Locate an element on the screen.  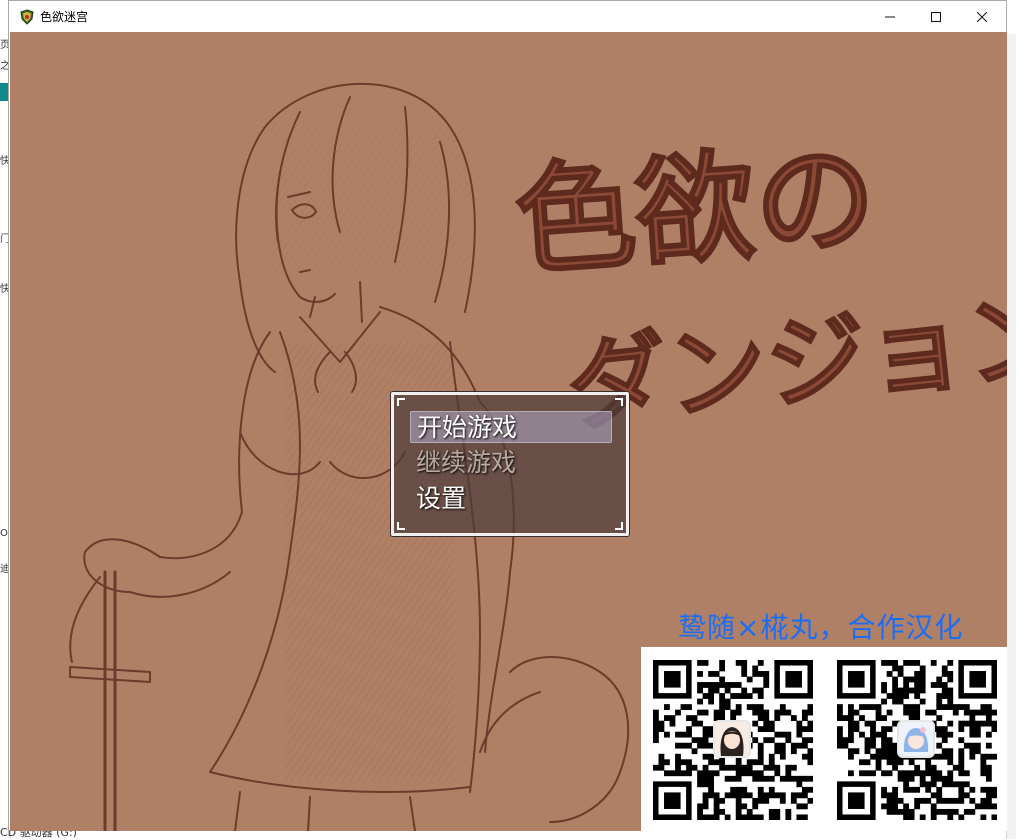
menu-item-continue: 继续游戏 is located at coordinates (511, 463).